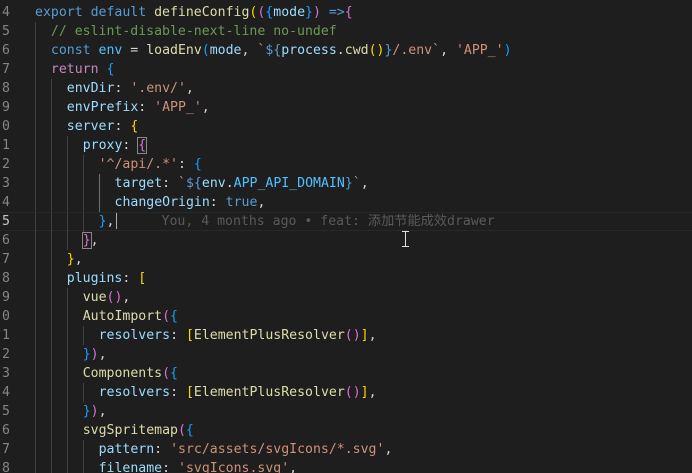 This screenshot has height=473, width=692. I want to click on code-text: plugins: [, so click(106, 278).